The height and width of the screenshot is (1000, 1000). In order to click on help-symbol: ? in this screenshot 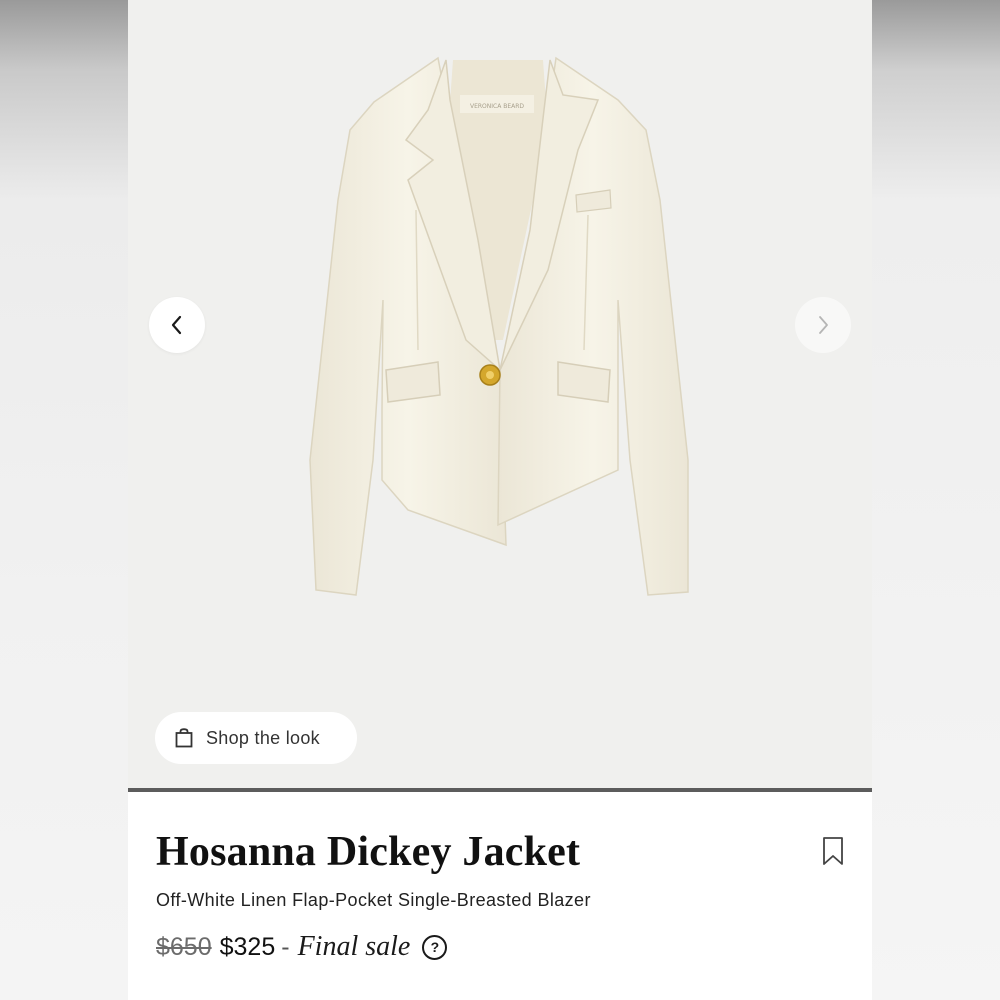, I will do `click(435, 947)`.